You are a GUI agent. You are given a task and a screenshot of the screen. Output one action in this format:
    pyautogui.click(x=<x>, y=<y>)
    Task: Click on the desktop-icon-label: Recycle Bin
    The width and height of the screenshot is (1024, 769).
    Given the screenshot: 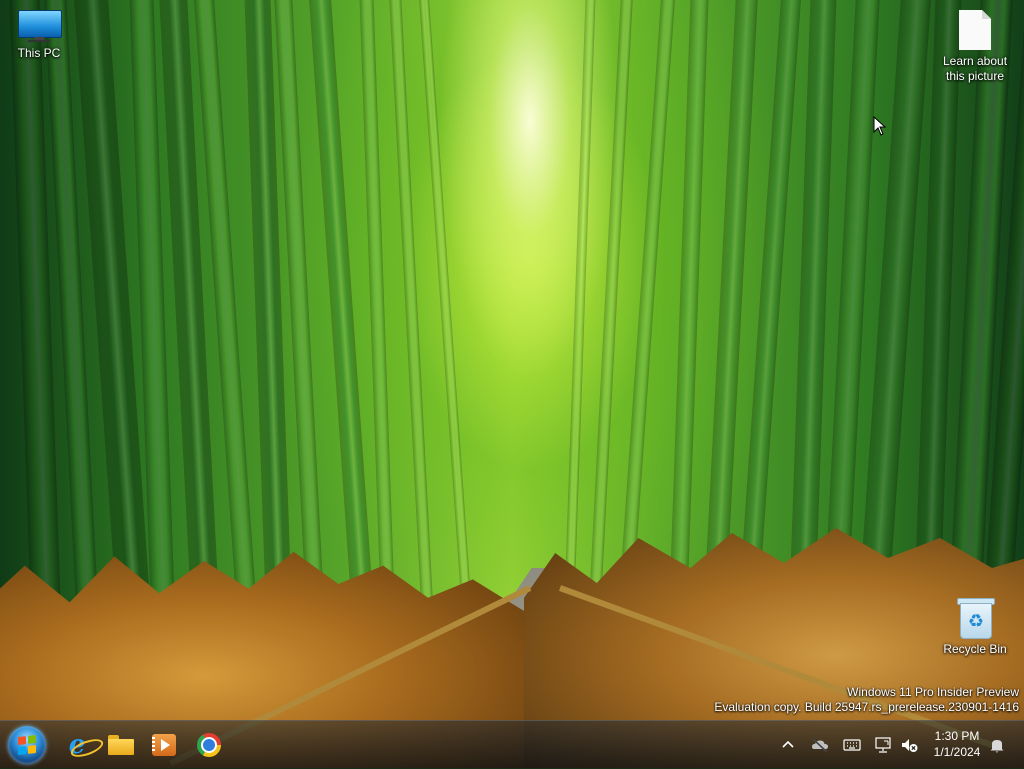 What is the action you would take?
    pyautogui.click(x=975, y=649)
    